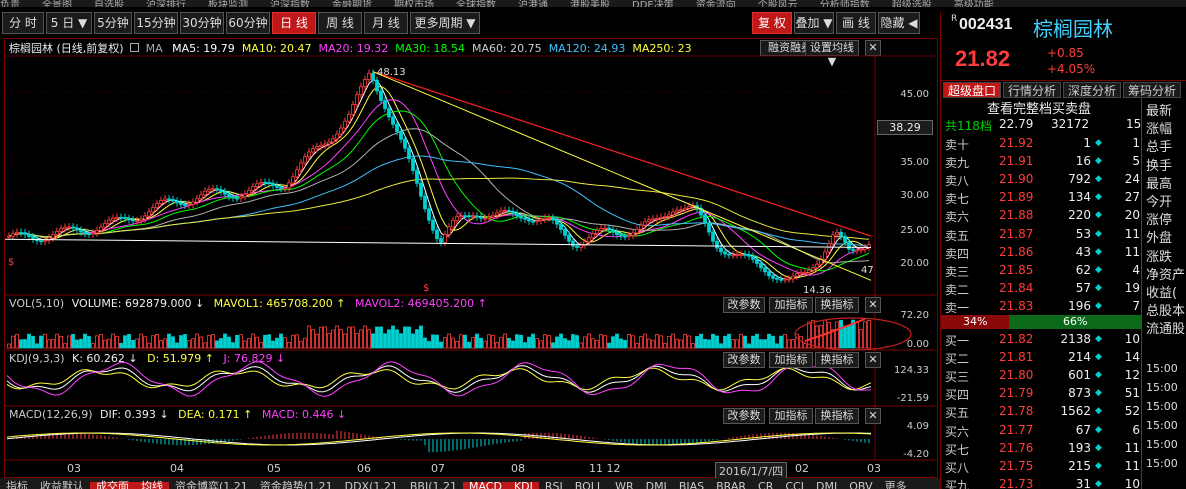 This screenshot has height=489, width=1186. I want to click on quote-tab: 行情分析, so click(1032, 90).